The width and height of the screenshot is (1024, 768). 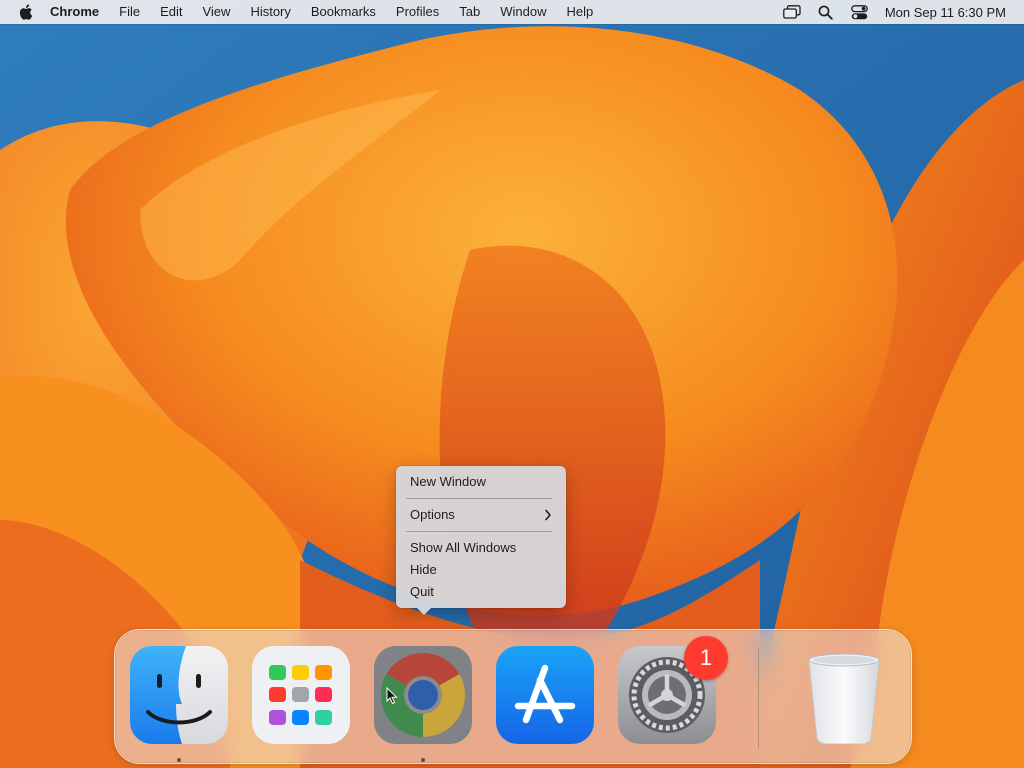 I want to click on menu-view: View, so click(x=216, y=12).